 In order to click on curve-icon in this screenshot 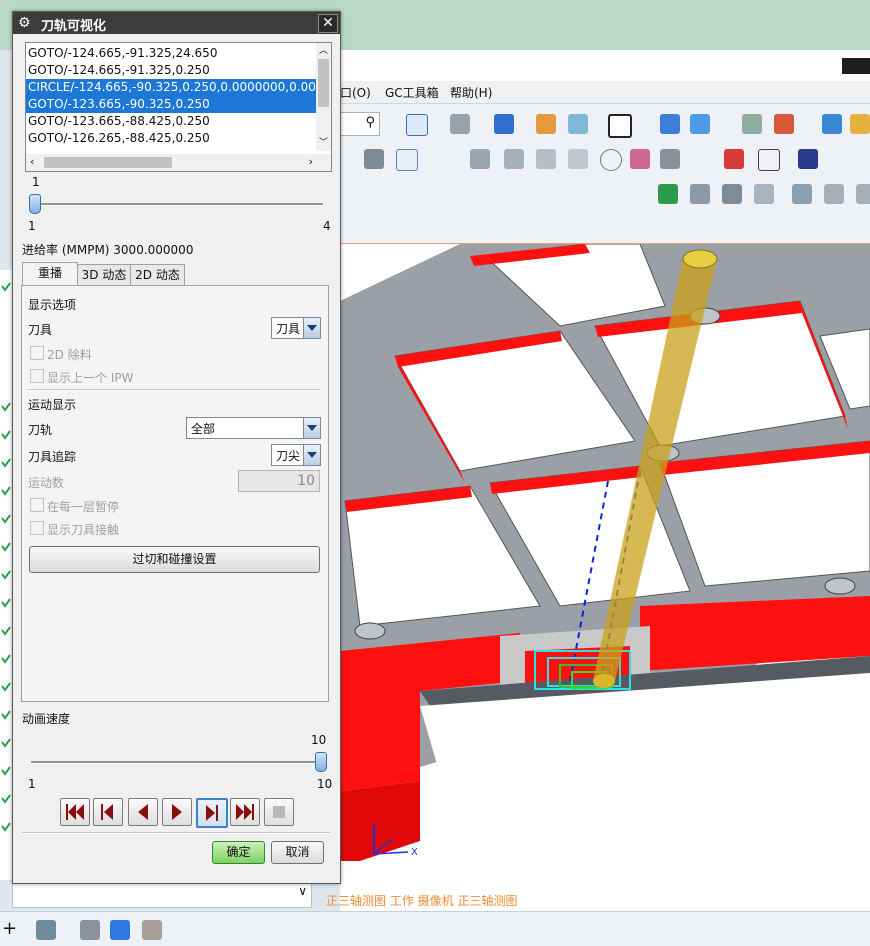, I will do `click(640, 159)`.